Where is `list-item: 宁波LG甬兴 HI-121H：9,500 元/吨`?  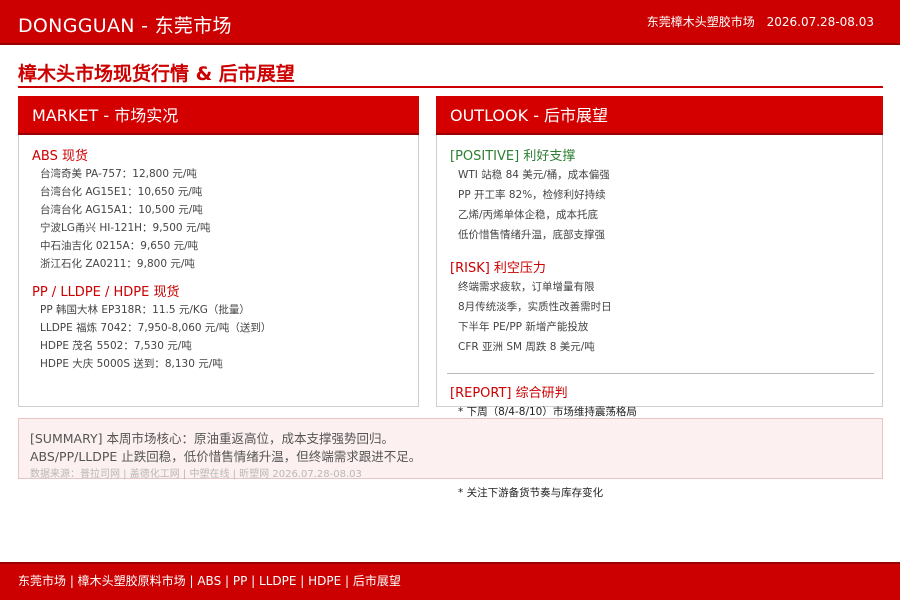
list-item: 宁波LG甬兴 HI-121H：9,500 元/吨 is located at coordinates (125, 228).